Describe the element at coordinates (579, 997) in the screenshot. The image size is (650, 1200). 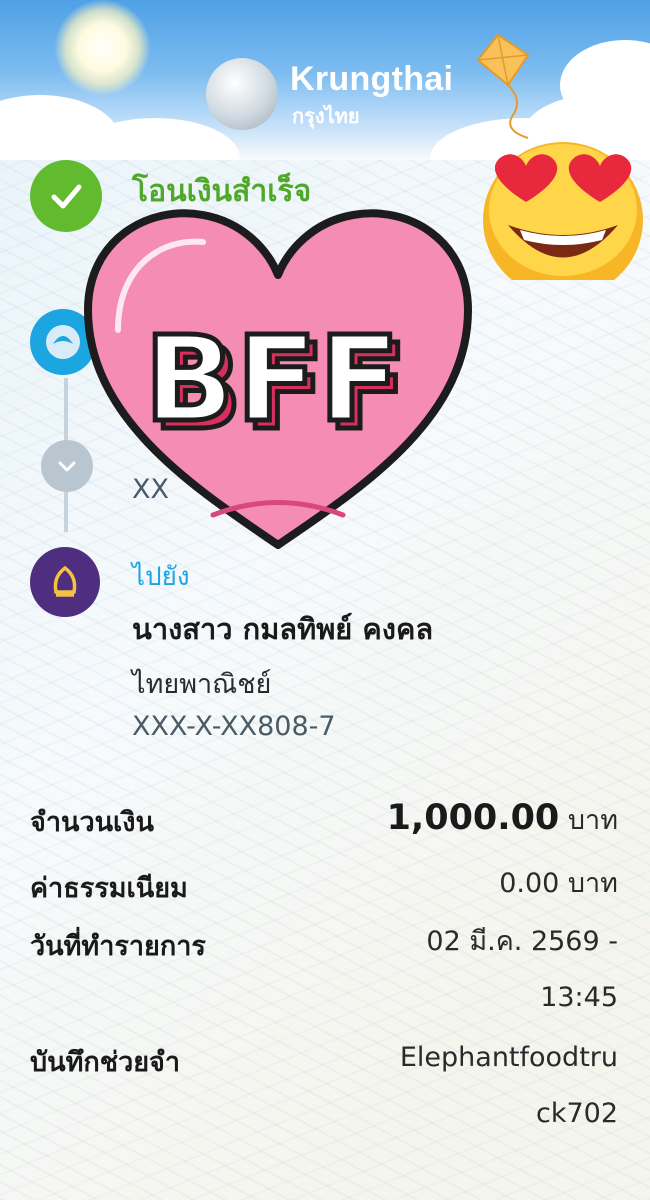
I see `time-value-line: 13:45` at that location.